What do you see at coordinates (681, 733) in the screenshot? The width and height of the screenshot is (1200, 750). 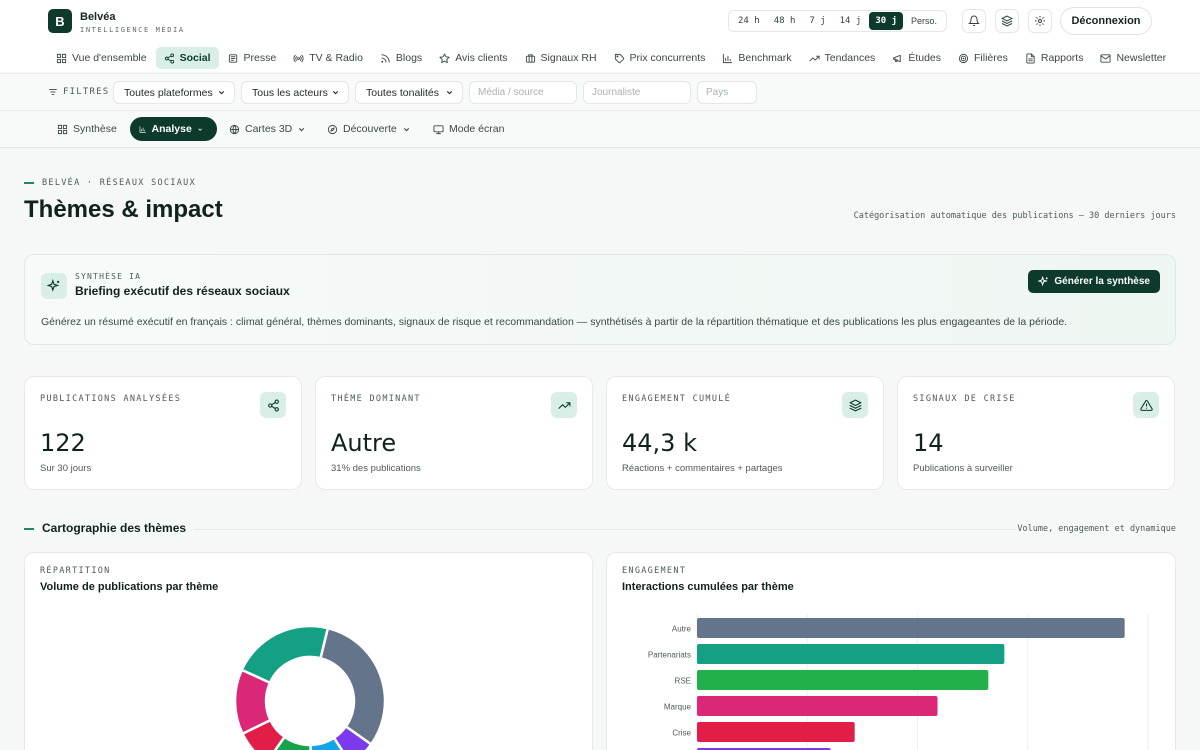 I see `bar-label: Crise` at bounding box center [681, 733].